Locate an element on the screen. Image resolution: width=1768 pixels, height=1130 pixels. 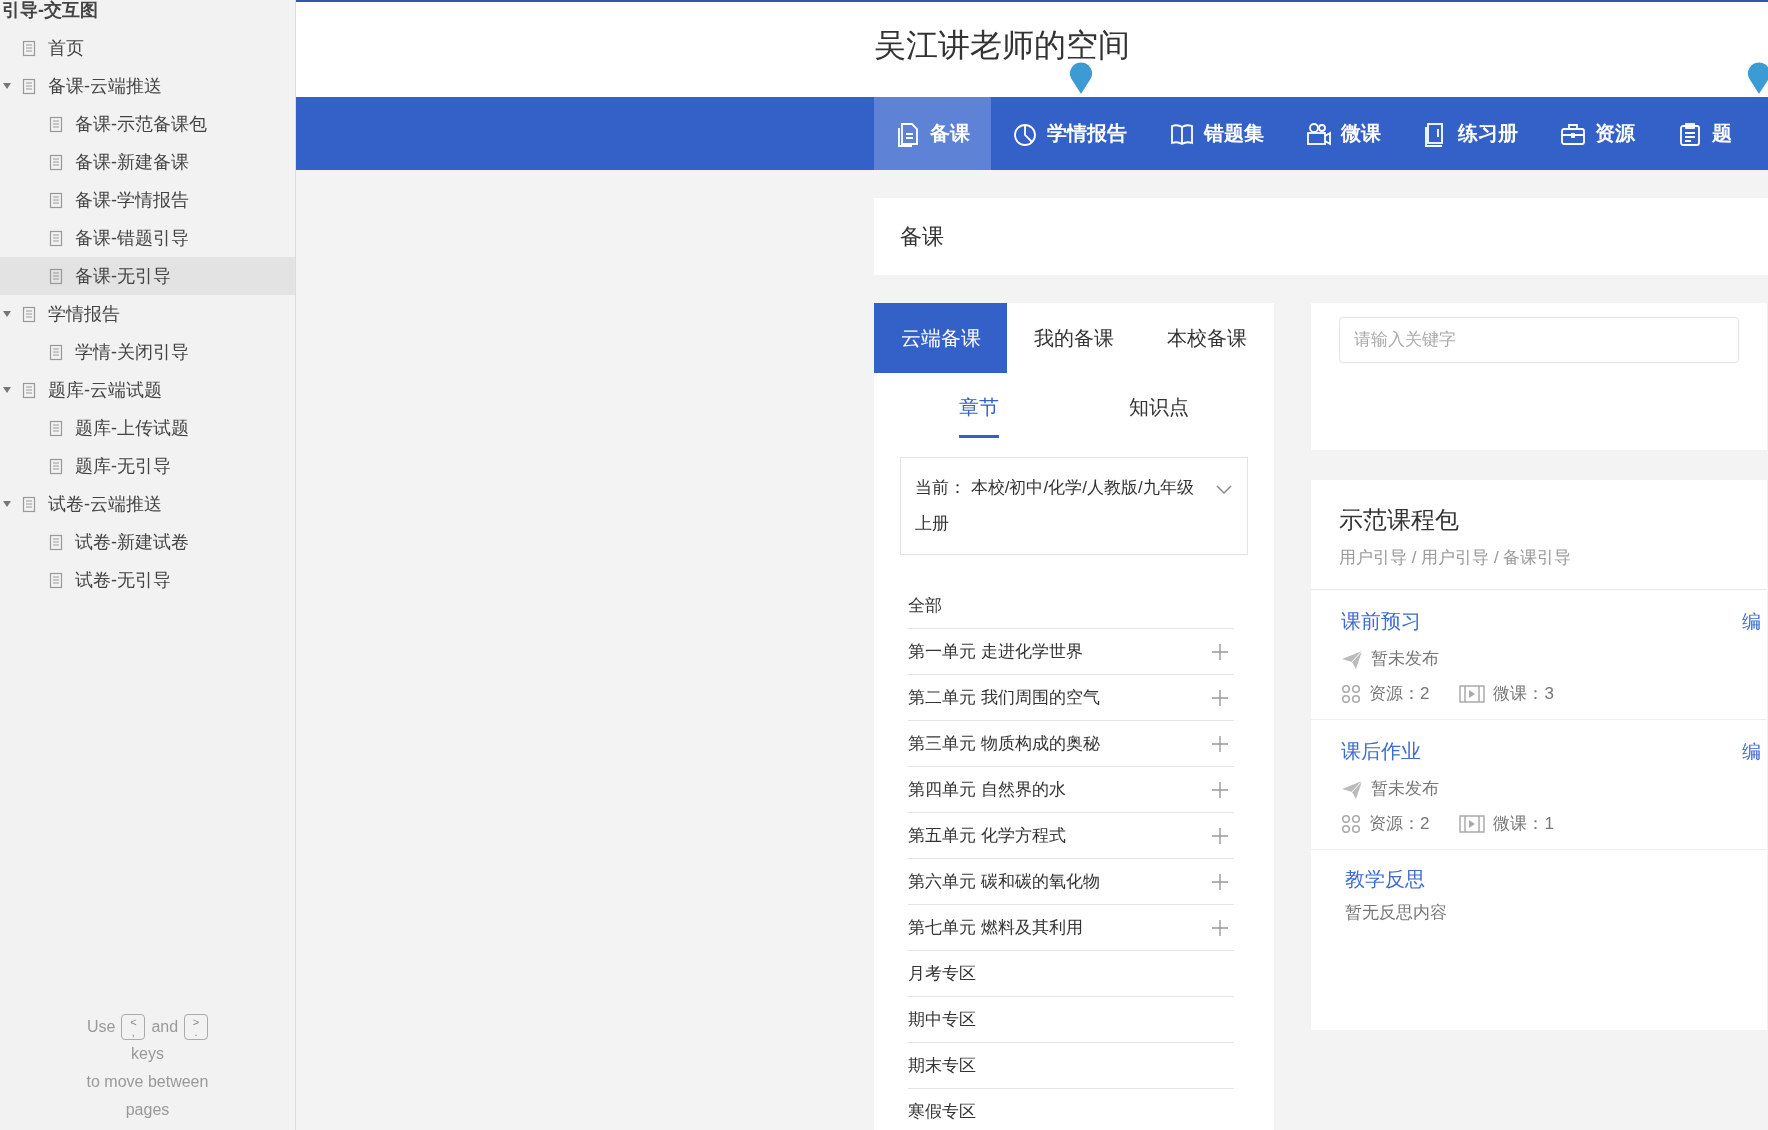
nav-tab: 资源 is located at coordinates (1597, 133).